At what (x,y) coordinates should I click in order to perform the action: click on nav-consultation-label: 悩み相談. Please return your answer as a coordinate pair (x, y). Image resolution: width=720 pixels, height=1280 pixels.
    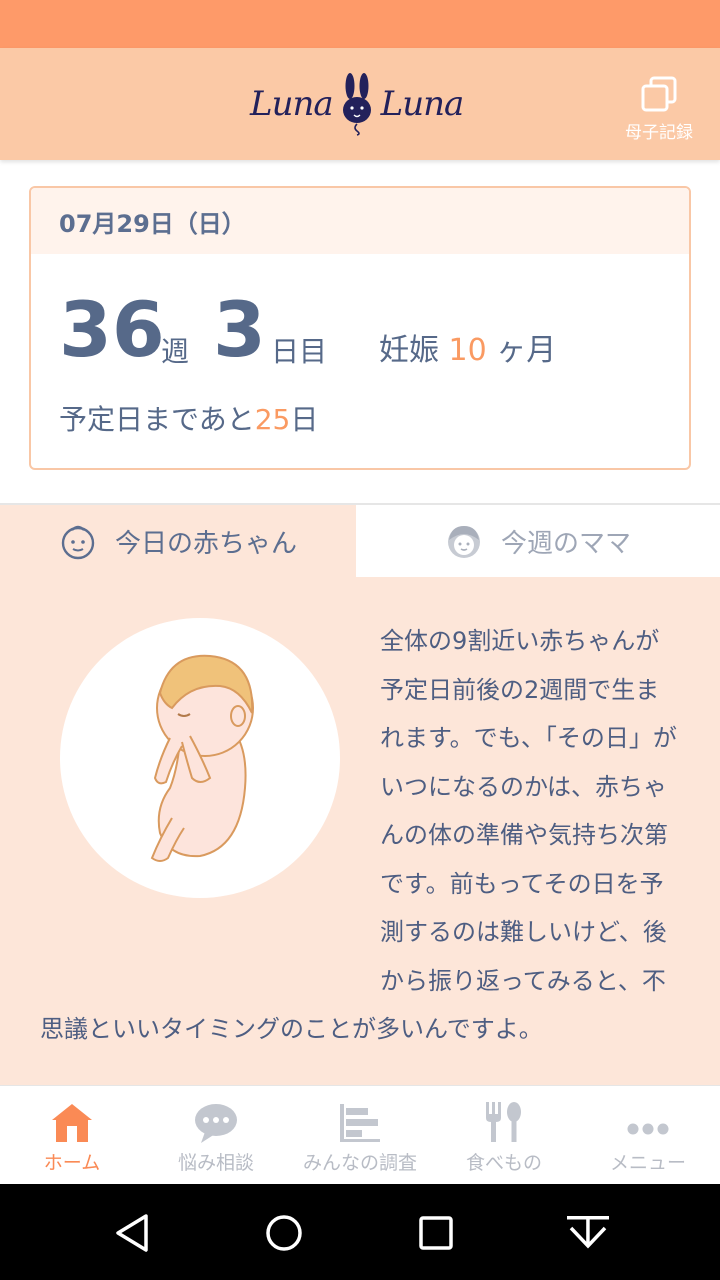
    Looking at the image, I should click on (215, 1163).